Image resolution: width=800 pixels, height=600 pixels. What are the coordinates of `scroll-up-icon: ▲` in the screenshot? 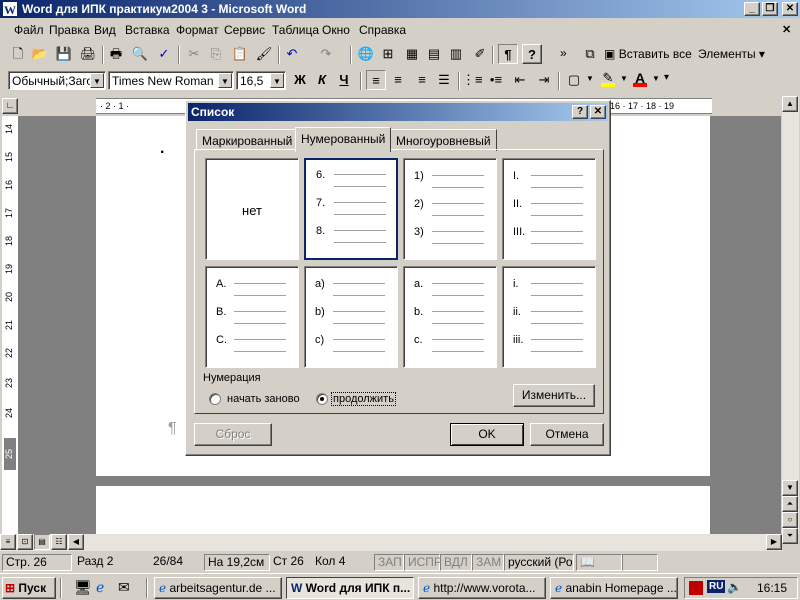 It's located at (790, 104).